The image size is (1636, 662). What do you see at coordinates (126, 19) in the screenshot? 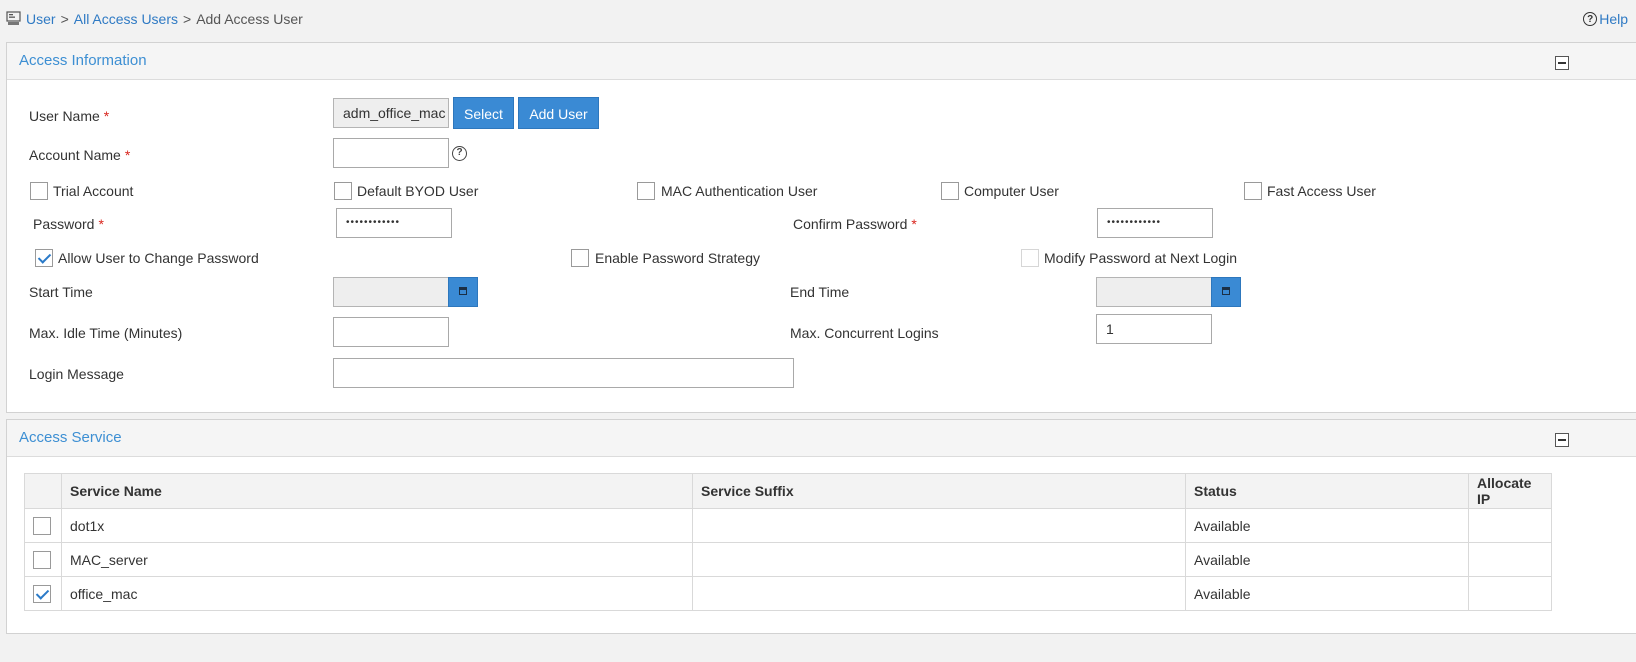
I see `breadcrumb-all-access-users: All Access Users` at bounding box center [126, 19].